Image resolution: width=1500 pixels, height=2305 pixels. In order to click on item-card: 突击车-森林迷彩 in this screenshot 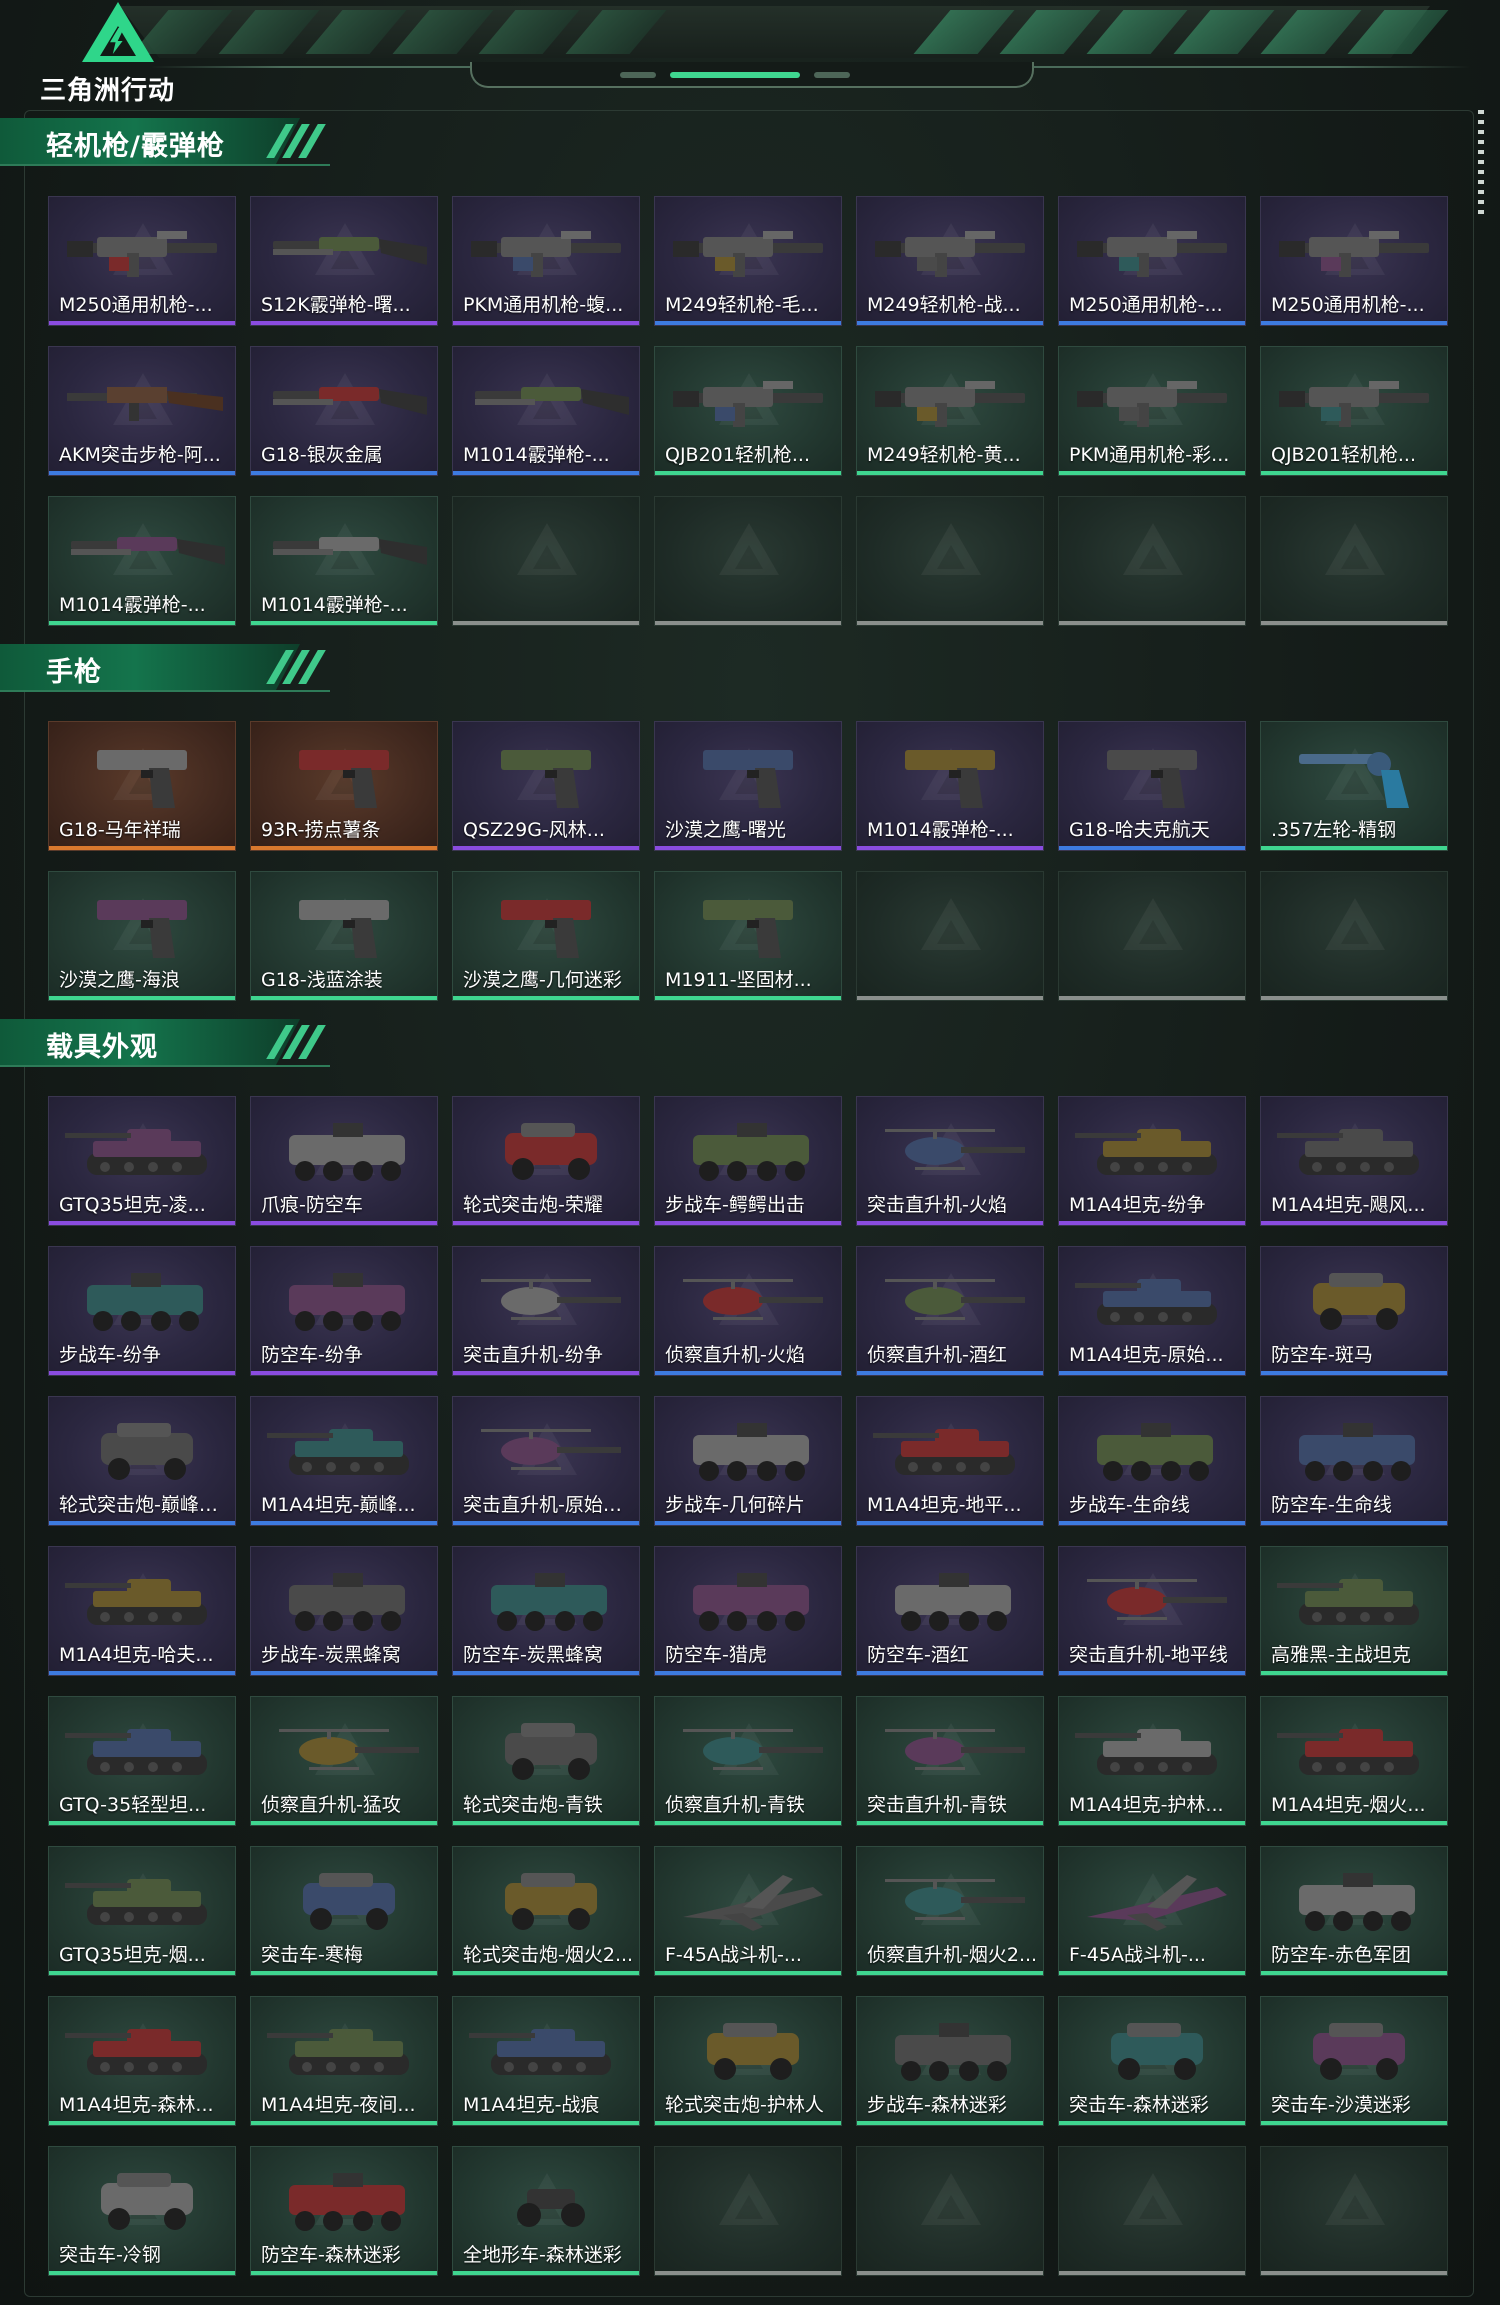, I will do `click(1152, 2061)`.